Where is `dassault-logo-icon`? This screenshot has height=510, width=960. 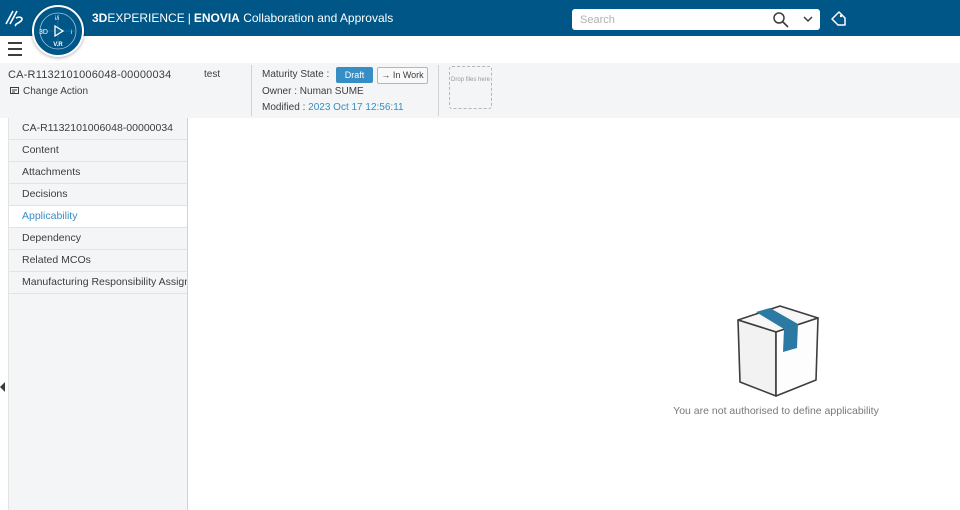 dassault-logo-icon is located at coordinates (15, 18).